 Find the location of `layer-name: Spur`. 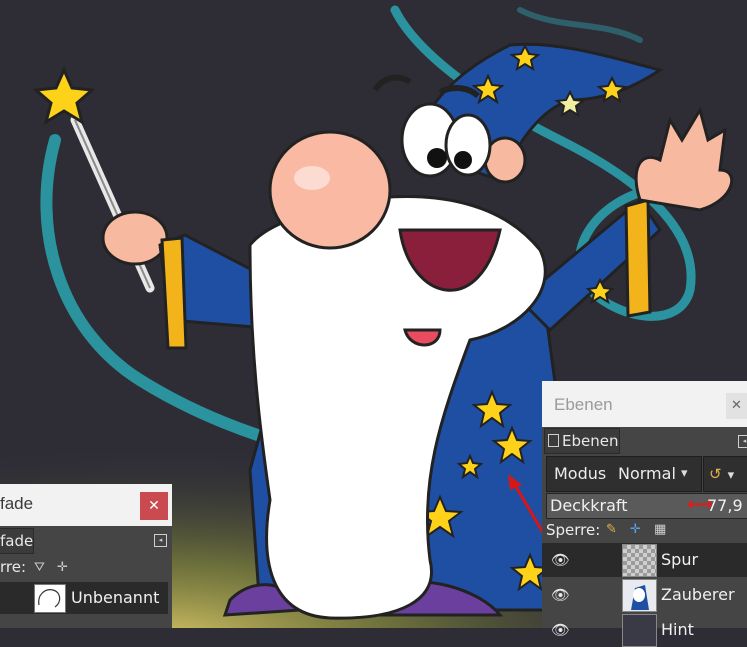

layer-name: Spur is located at coordinates (680, 559).